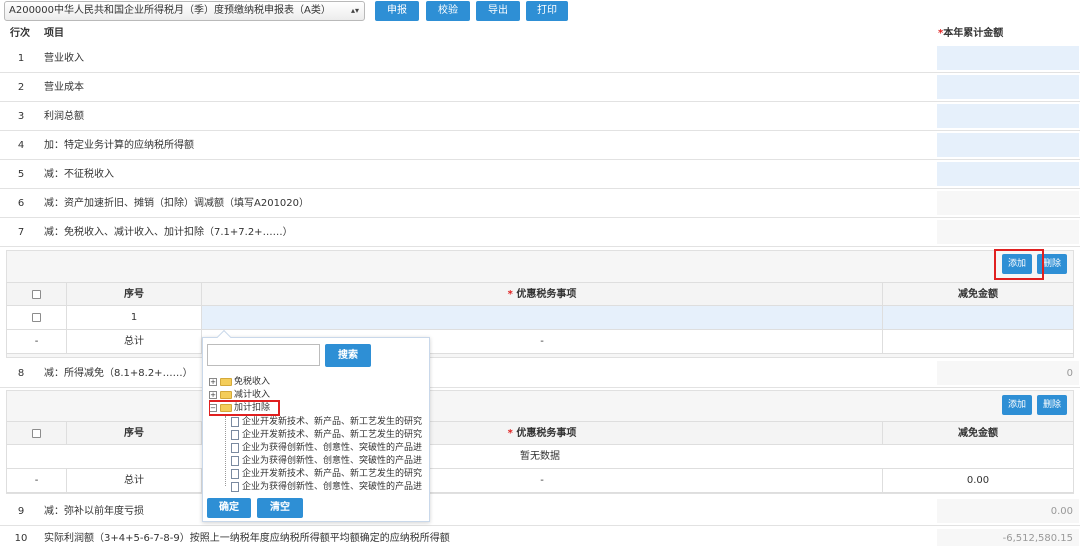 This screenshot has width=1080, height=546. What do you see at coordinates (540, 232) in the screenshot?
I see `table-row: 7 减：免税收入、减计收入、加计扣除（7.1+7.2+……）` at bounding box center [540, 232].